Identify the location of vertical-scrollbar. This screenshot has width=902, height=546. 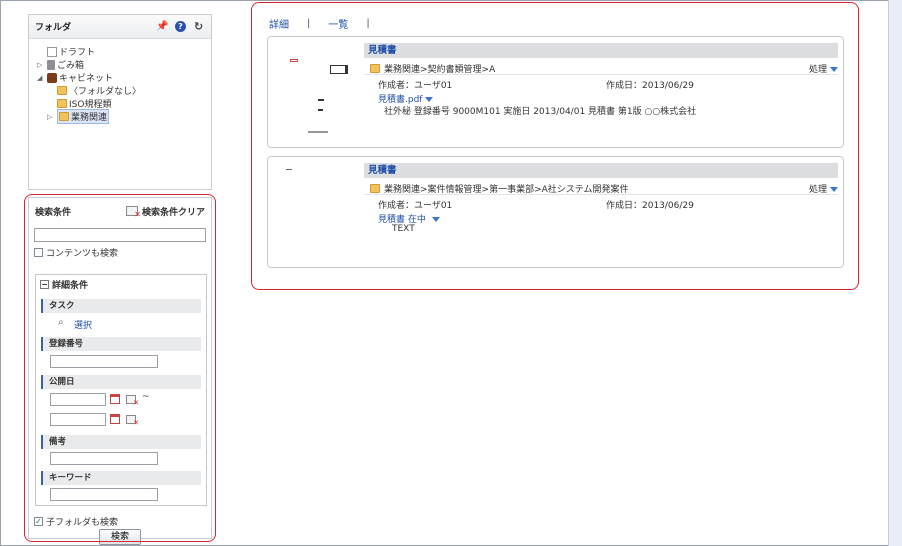
(895, 273).